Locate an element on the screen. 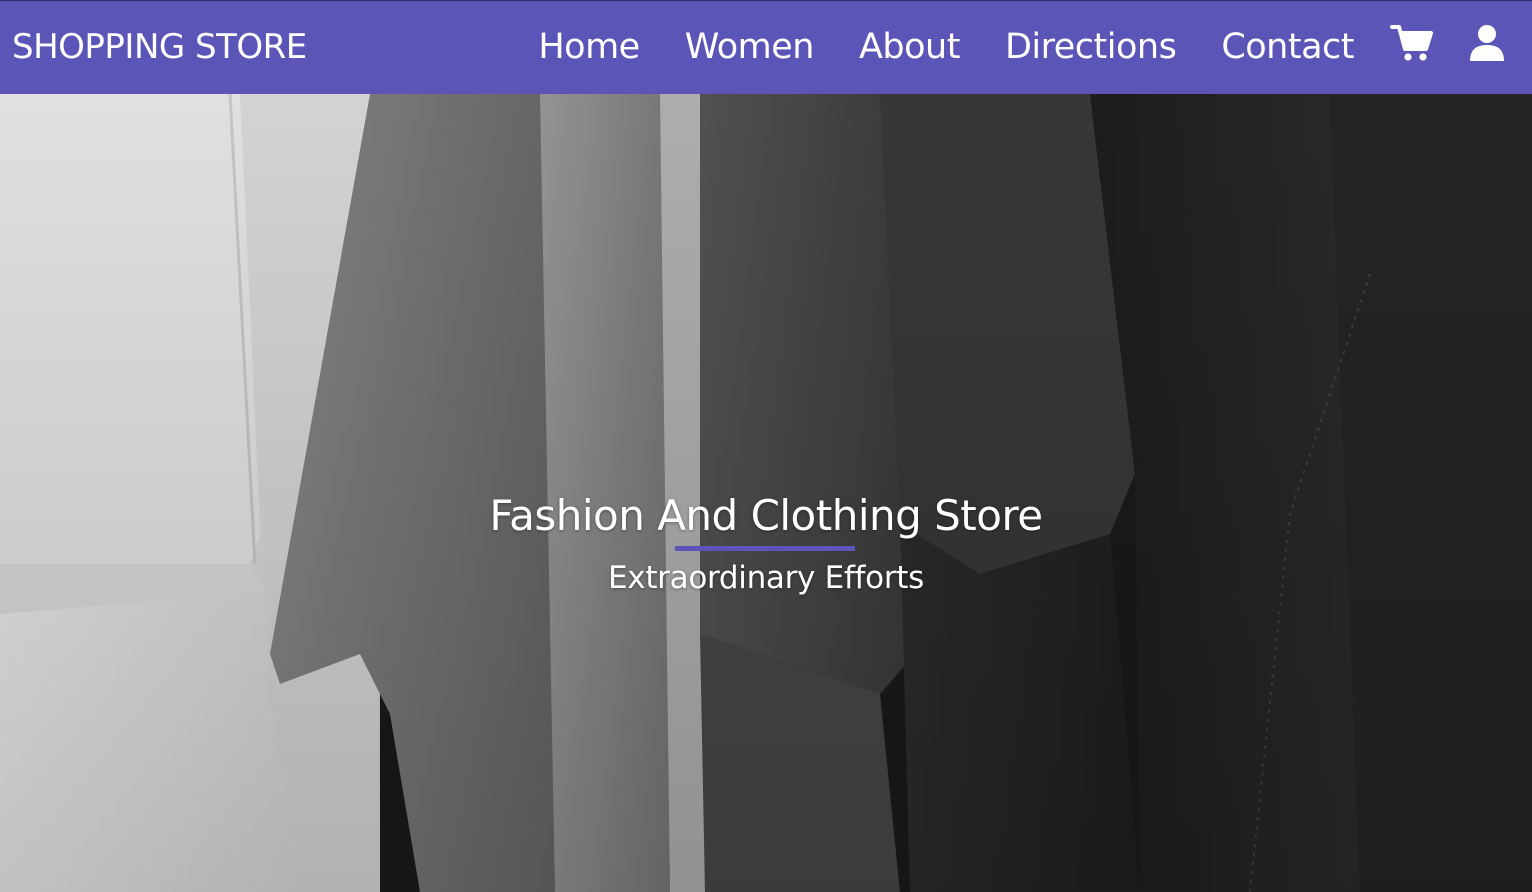 This screenshot has height=892, width=1532. hero-title: Fashion And Clothing Store is located at coordinates (766, 515).